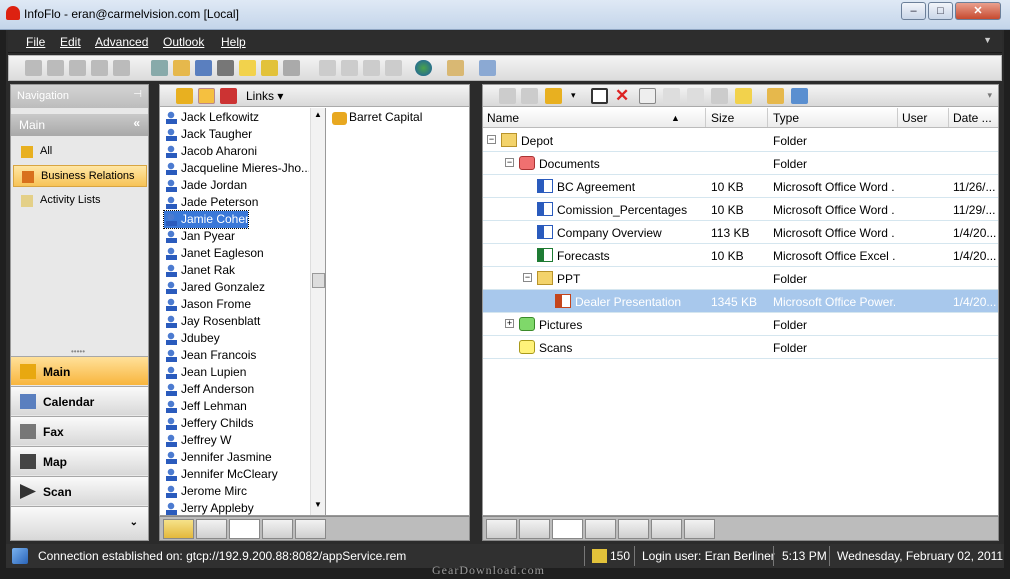  I want to click on document-row: − Documents Folder, so click(740, 163).